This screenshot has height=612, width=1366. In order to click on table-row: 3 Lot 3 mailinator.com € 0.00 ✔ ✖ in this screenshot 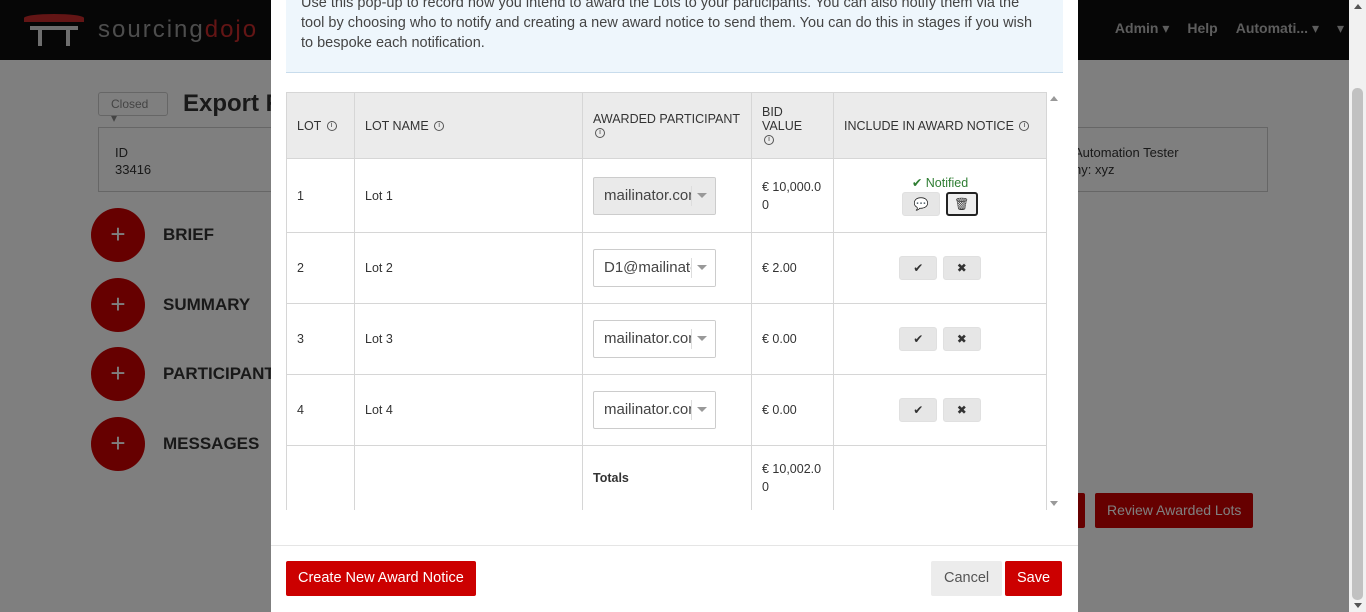, I will do `click(666, 339)`.